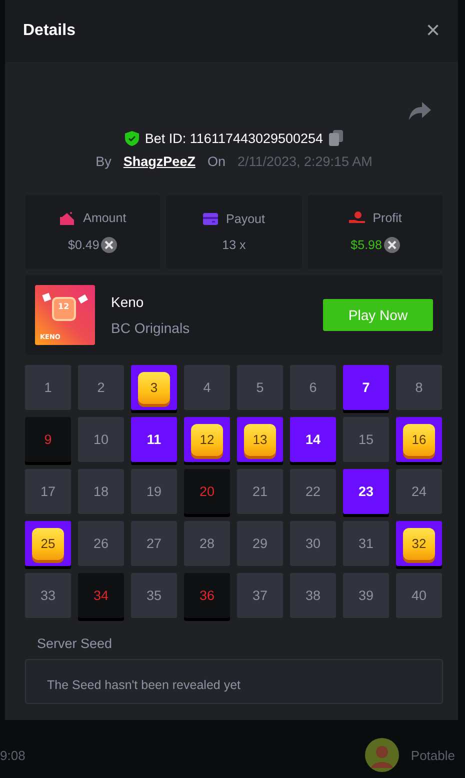  Describe the element at coordinates (432, 755) in the screenshot. I see `player-name: Potable` at that location.